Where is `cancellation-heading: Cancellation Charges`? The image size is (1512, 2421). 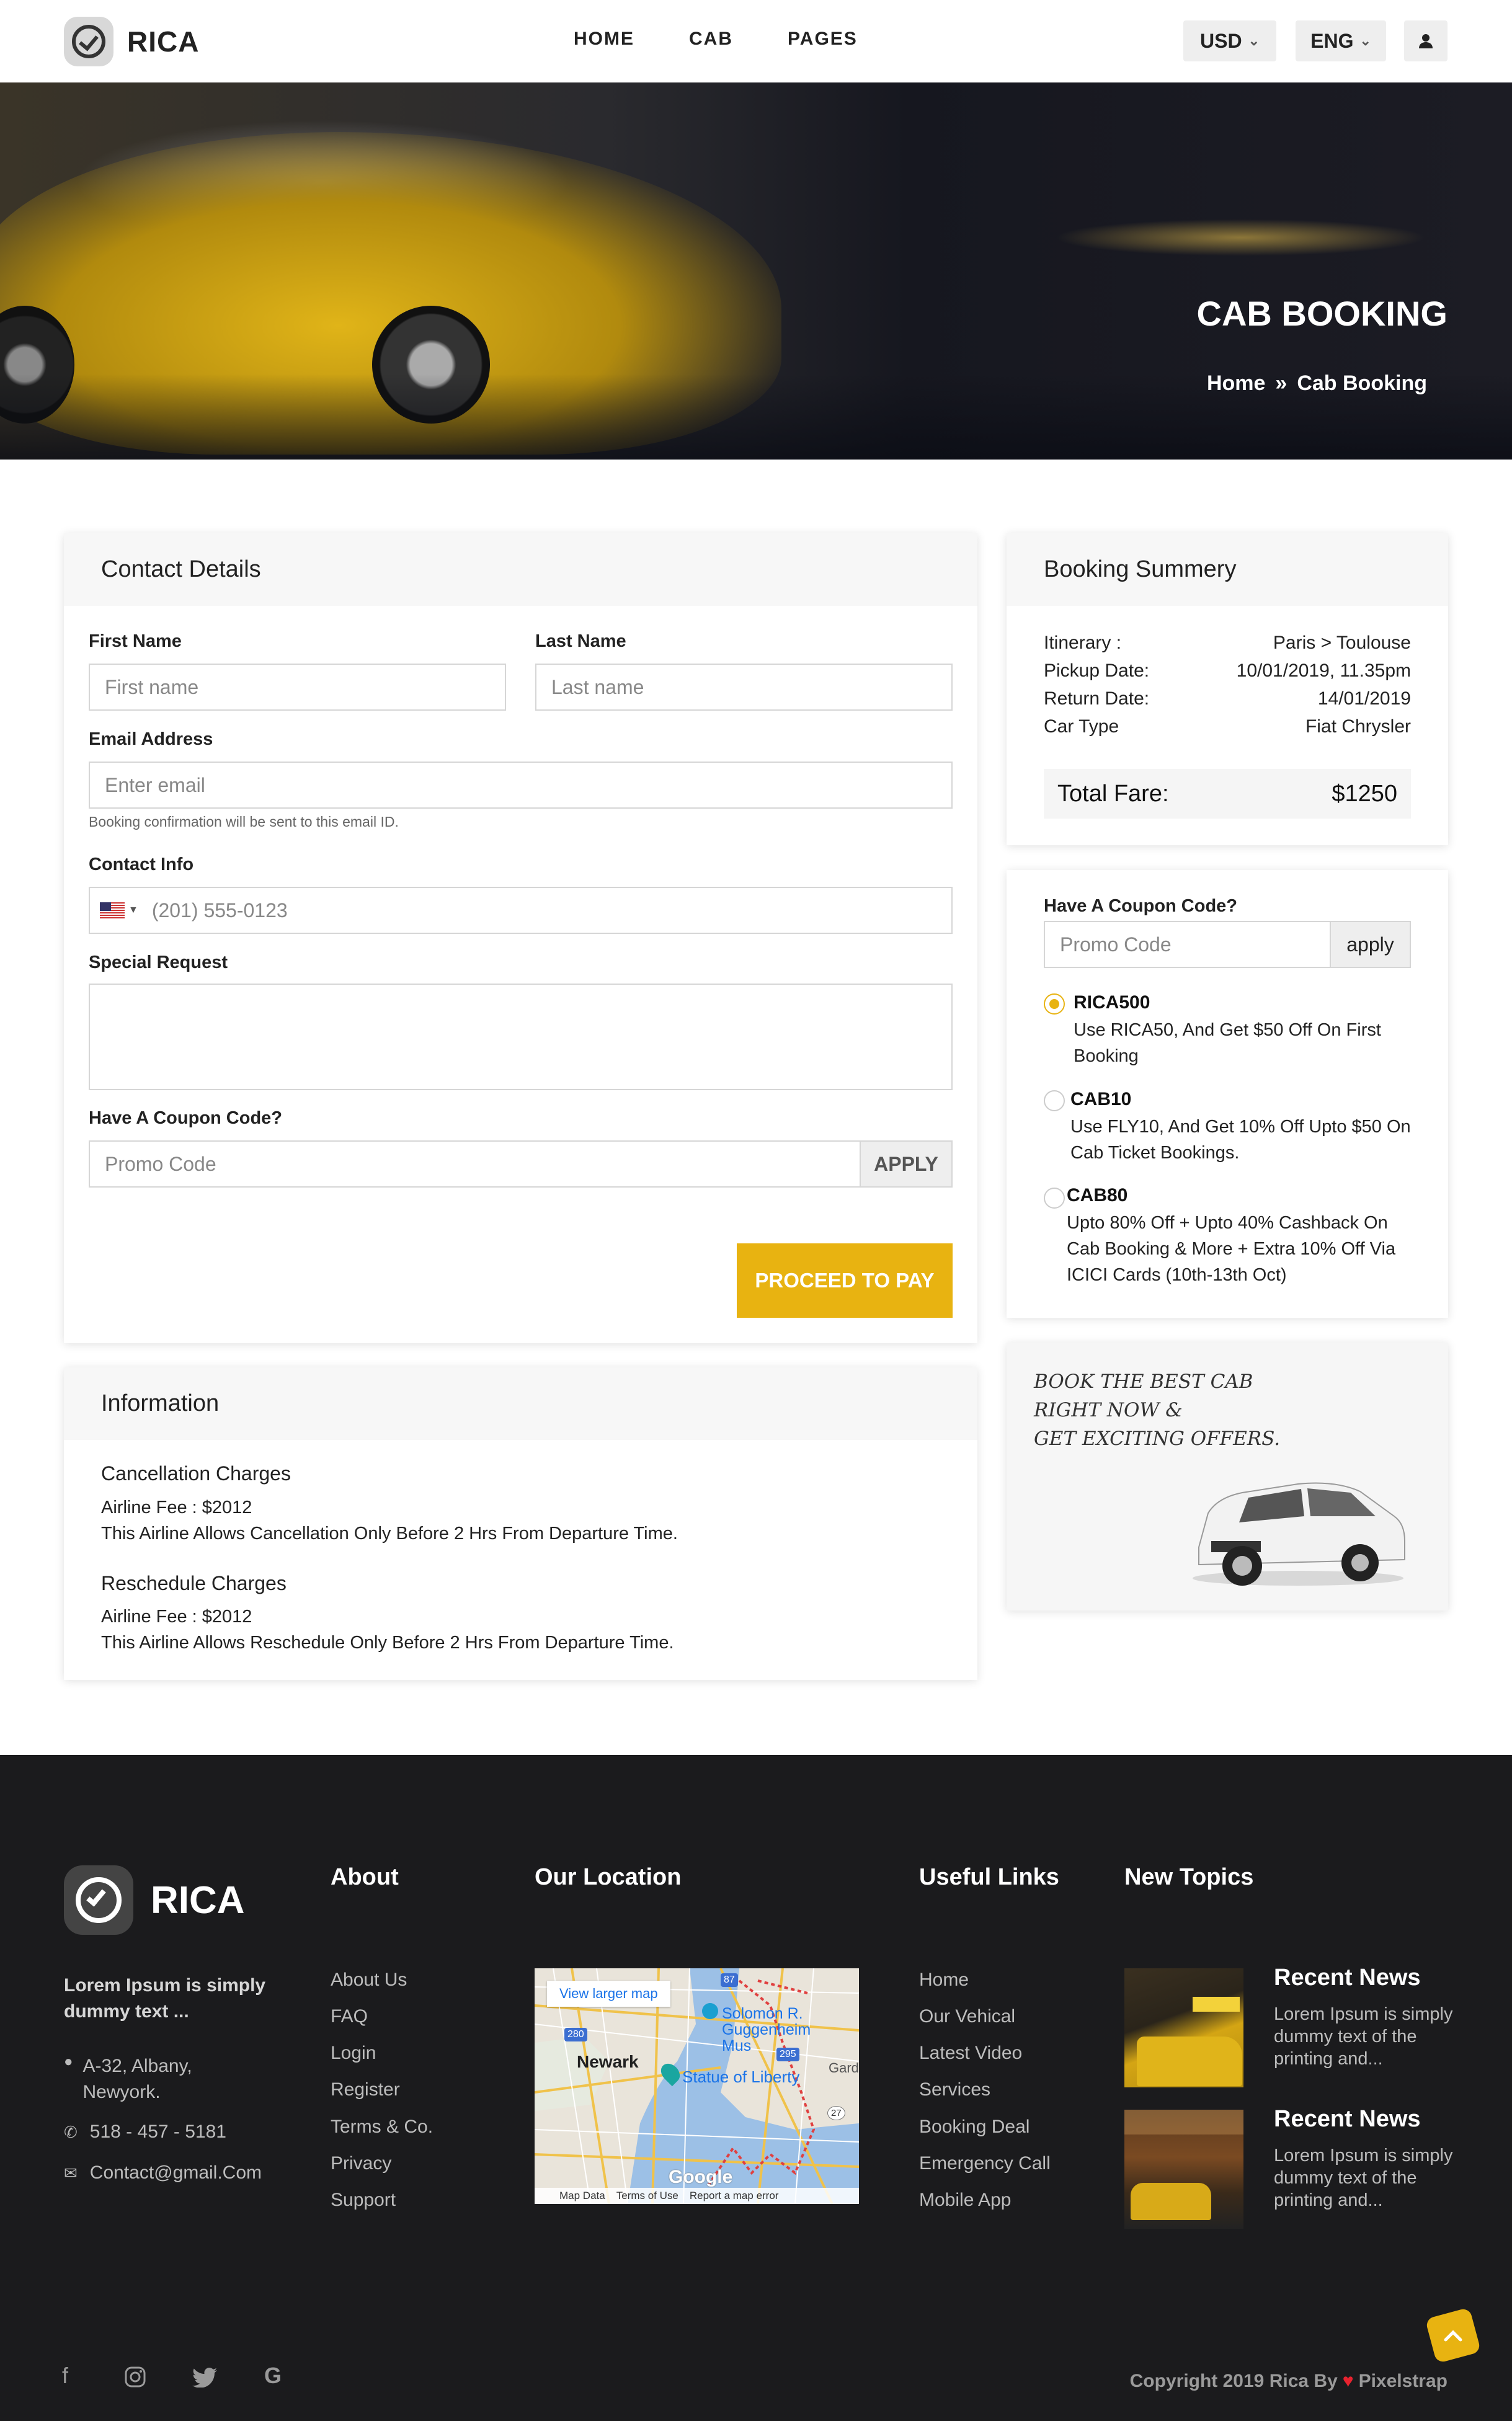
cancellation-heading: Cancellation Charges is located at coordinates (196, 1473).